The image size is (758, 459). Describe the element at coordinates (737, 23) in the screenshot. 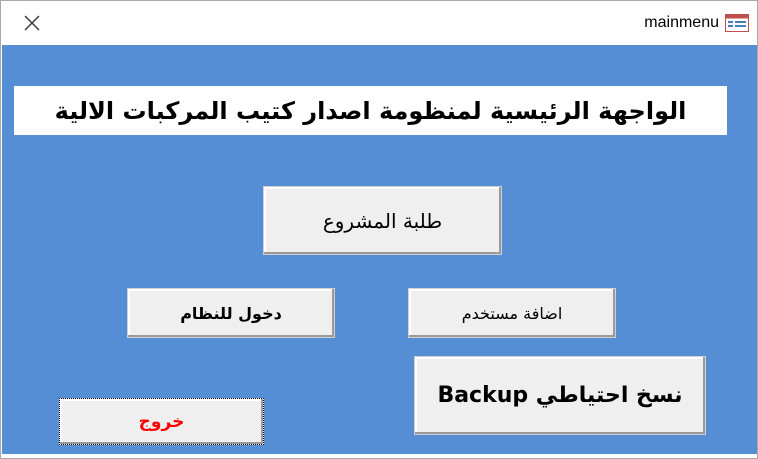

I see `form-icon` at that location.